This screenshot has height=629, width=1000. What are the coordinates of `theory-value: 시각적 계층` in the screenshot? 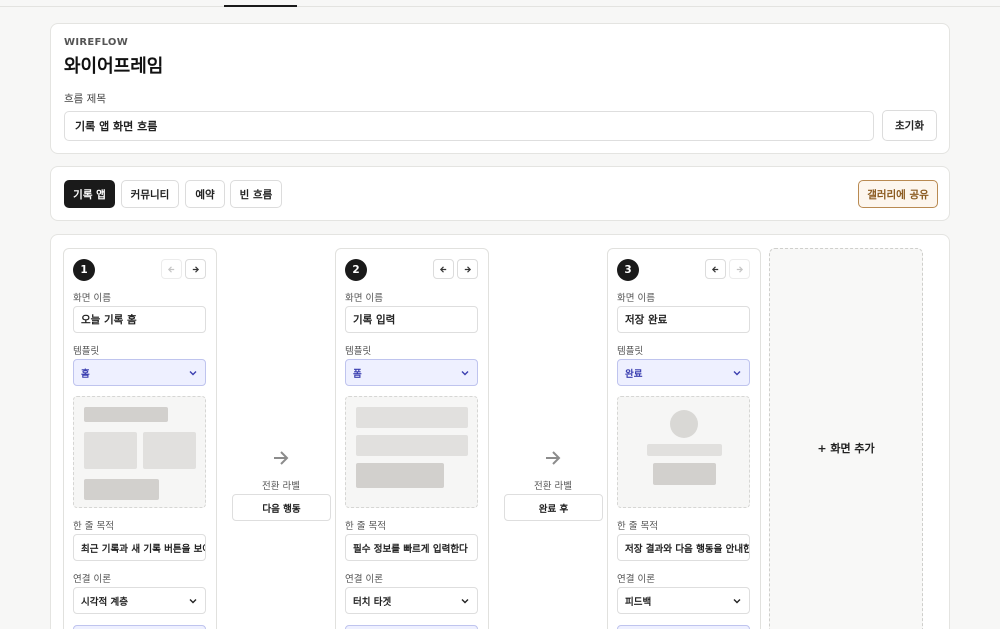 It's located at (105, 602).